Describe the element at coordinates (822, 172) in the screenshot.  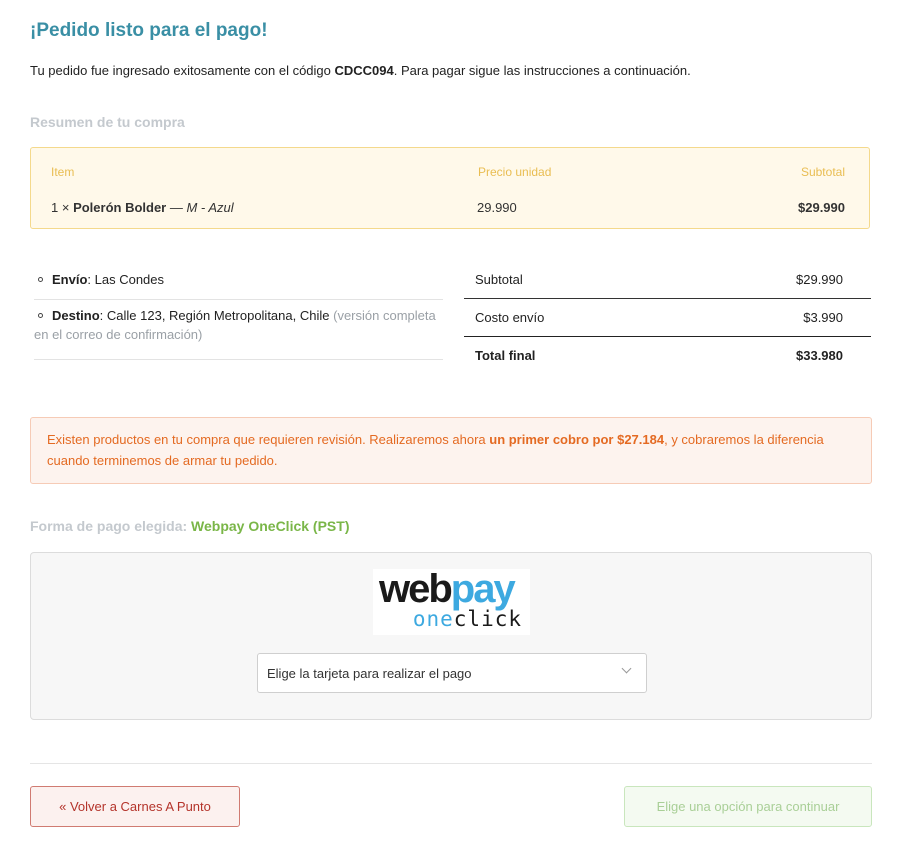
I see `column-header-subtotal: Subtotal` at that location.